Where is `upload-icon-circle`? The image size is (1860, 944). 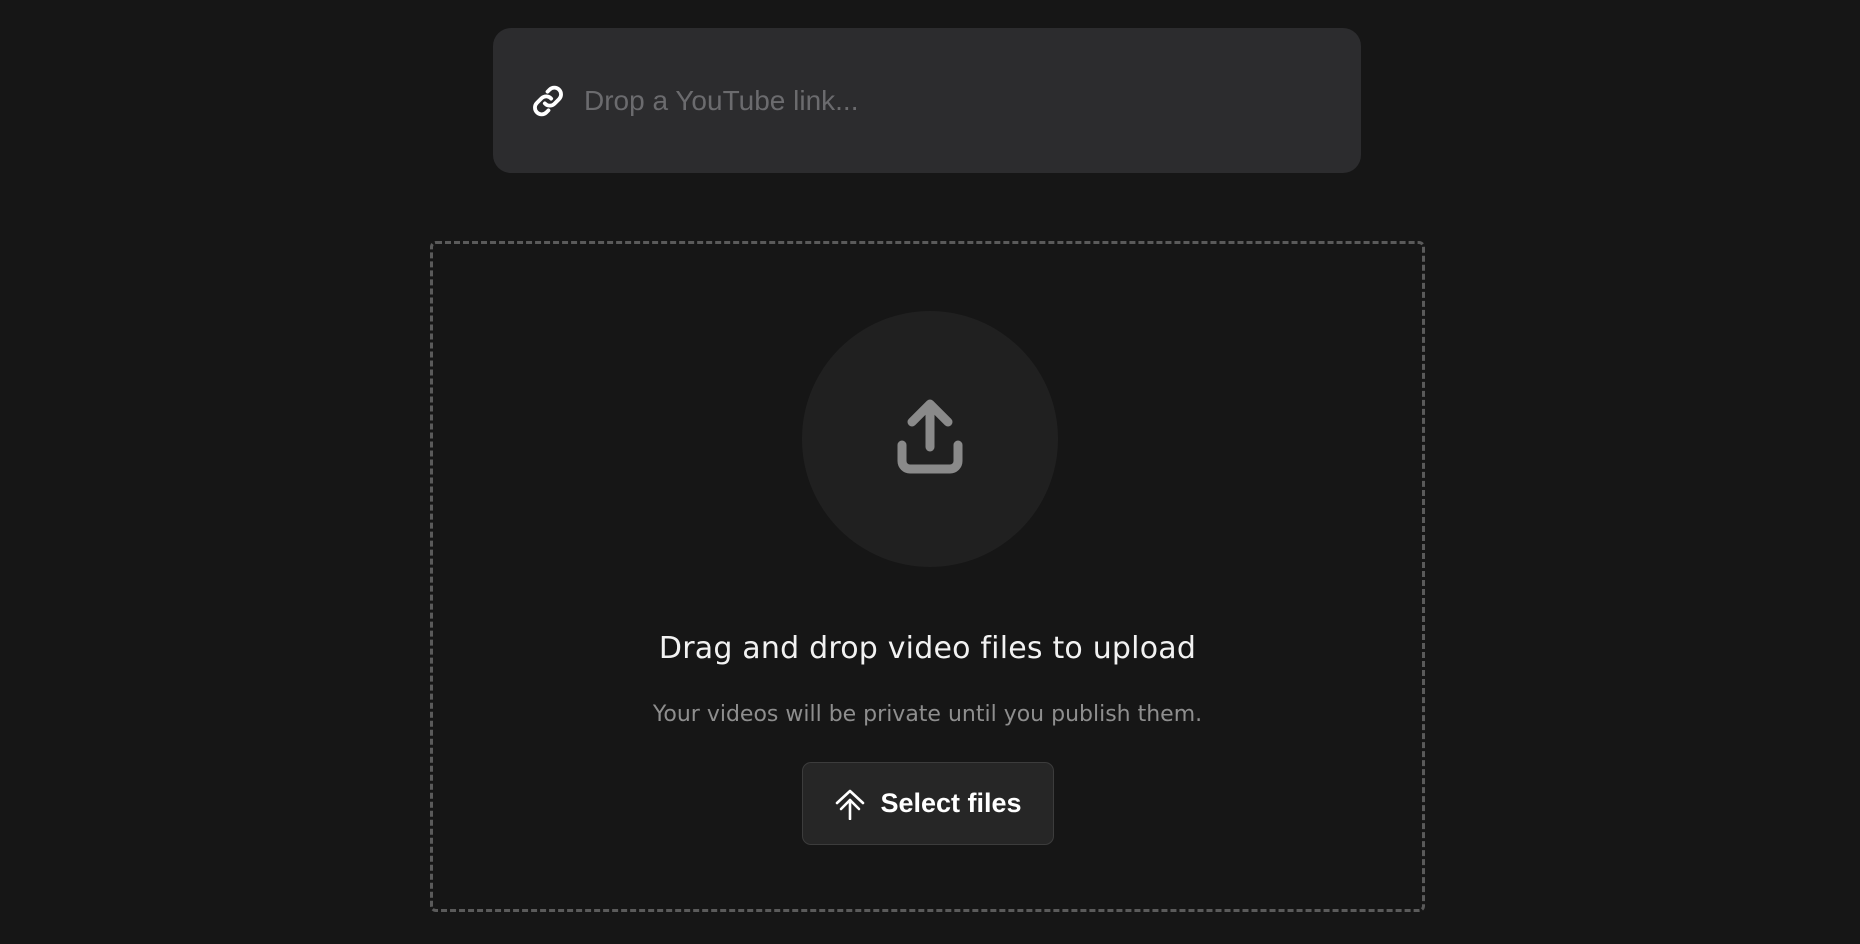
upload-icon-circle is located at coordinates (930, 439).